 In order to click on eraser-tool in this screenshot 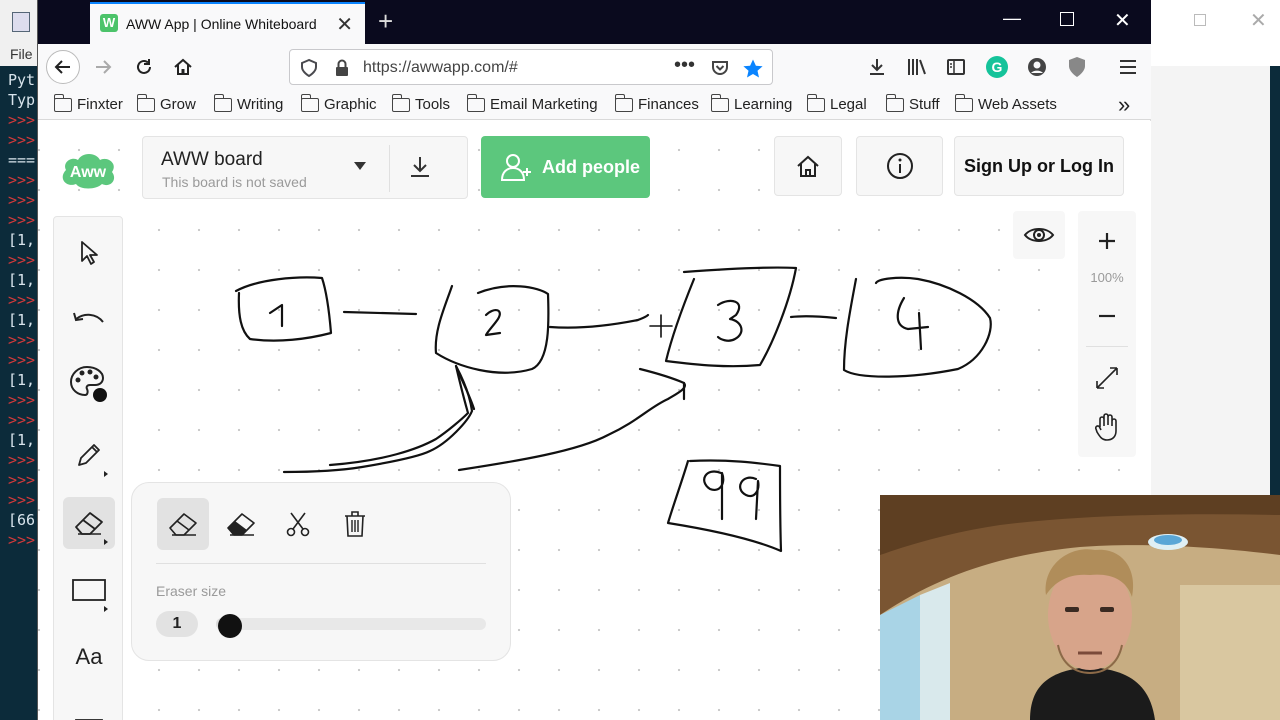, I will do `click(89, 523)`.